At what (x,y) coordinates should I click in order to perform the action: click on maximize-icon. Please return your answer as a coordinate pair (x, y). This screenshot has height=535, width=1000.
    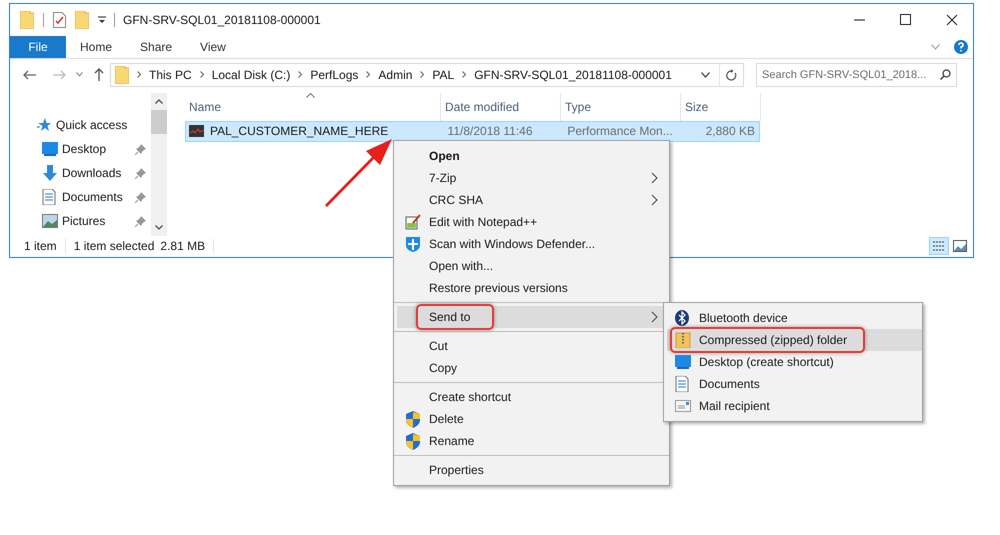
    Looking at the image, I should click on (906, 20).